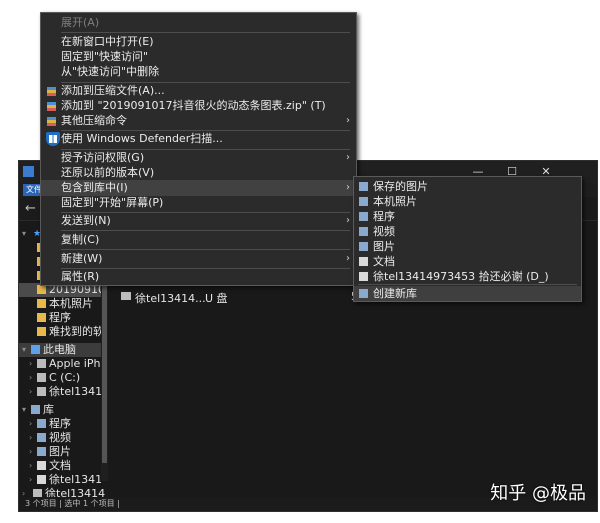  Describe the element at coordinates (395, 201) in the screenshot. I see `submenu-label: 本机照片` at that location.